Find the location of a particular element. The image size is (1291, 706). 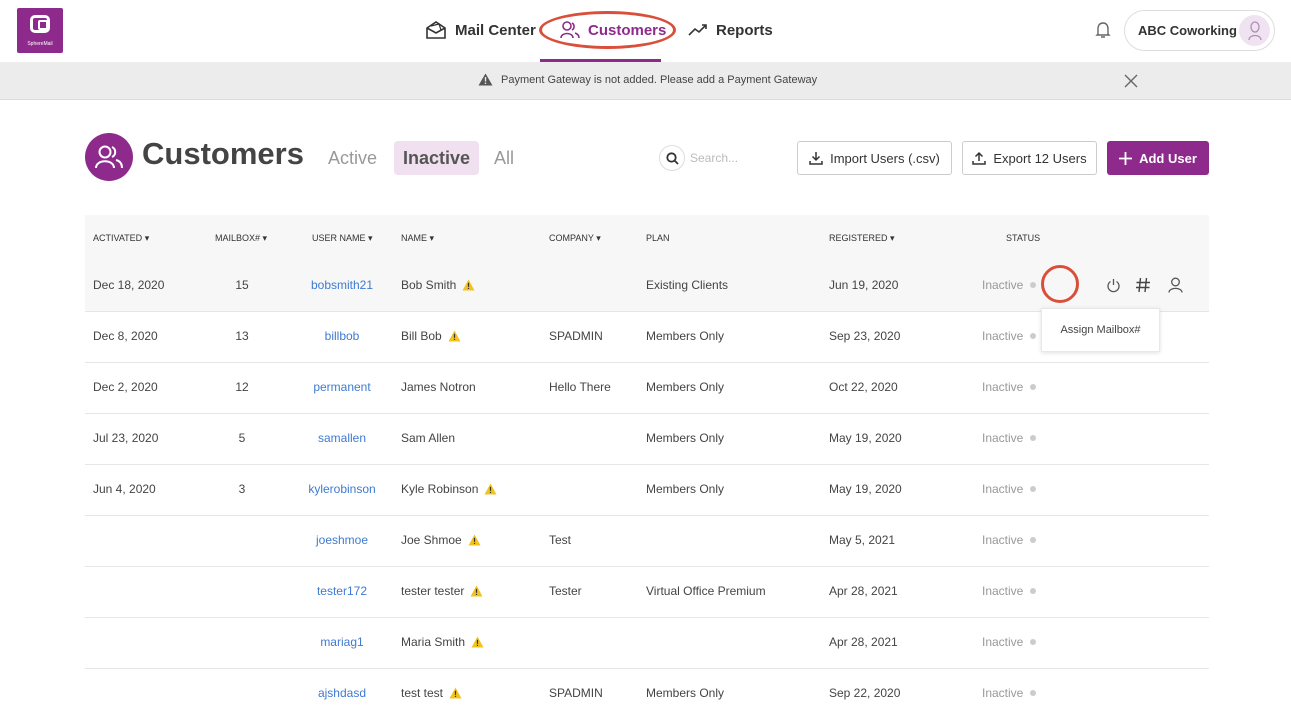

column-status: STATUS is located at coordinates (1023, 238).